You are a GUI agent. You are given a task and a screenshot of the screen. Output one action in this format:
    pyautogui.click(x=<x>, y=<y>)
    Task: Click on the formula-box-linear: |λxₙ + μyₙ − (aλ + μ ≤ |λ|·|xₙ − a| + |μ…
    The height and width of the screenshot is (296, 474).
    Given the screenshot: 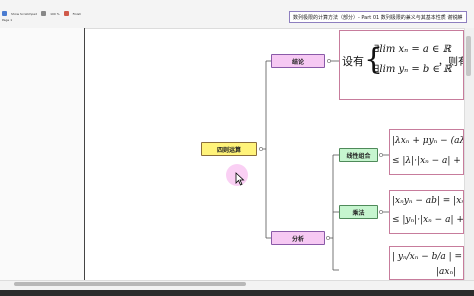 What is the action you would take?
    pyautogui.click(x=426, y=152)
    